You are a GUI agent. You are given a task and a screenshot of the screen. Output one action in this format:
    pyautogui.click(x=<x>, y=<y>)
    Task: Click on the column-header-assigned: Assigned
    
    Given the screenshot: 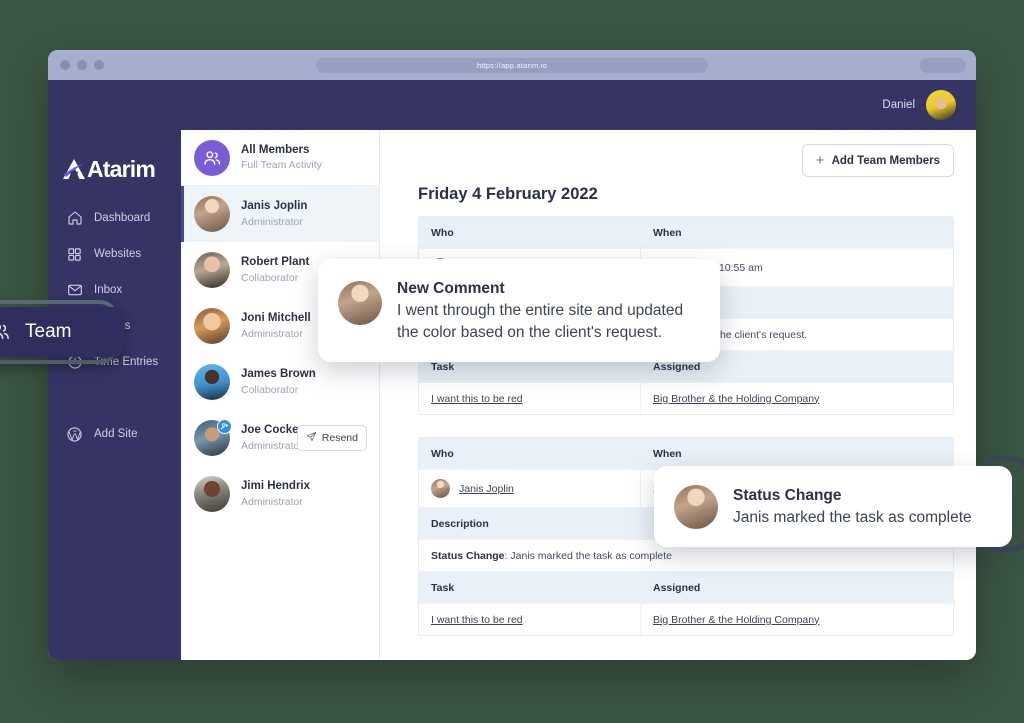 What is the action you would take?
    pyautogui.click(x=677, y=587)
    